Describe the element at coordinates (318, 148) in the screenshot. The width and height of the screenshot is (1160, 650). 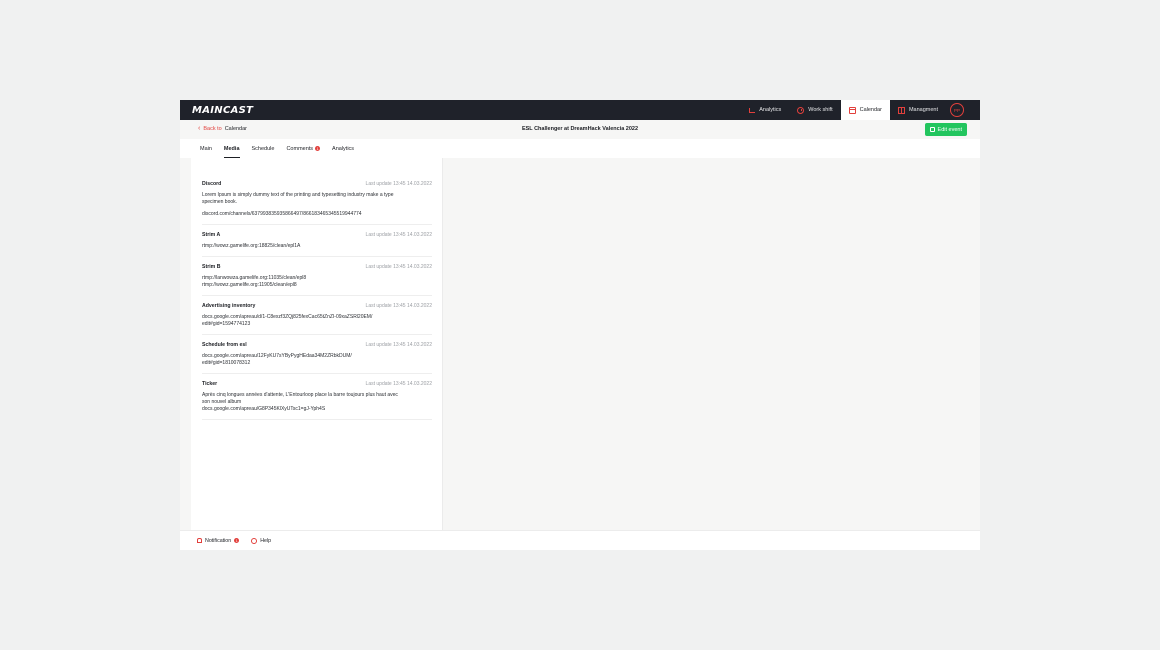
I see `comments-count-badge: 1` at that location.